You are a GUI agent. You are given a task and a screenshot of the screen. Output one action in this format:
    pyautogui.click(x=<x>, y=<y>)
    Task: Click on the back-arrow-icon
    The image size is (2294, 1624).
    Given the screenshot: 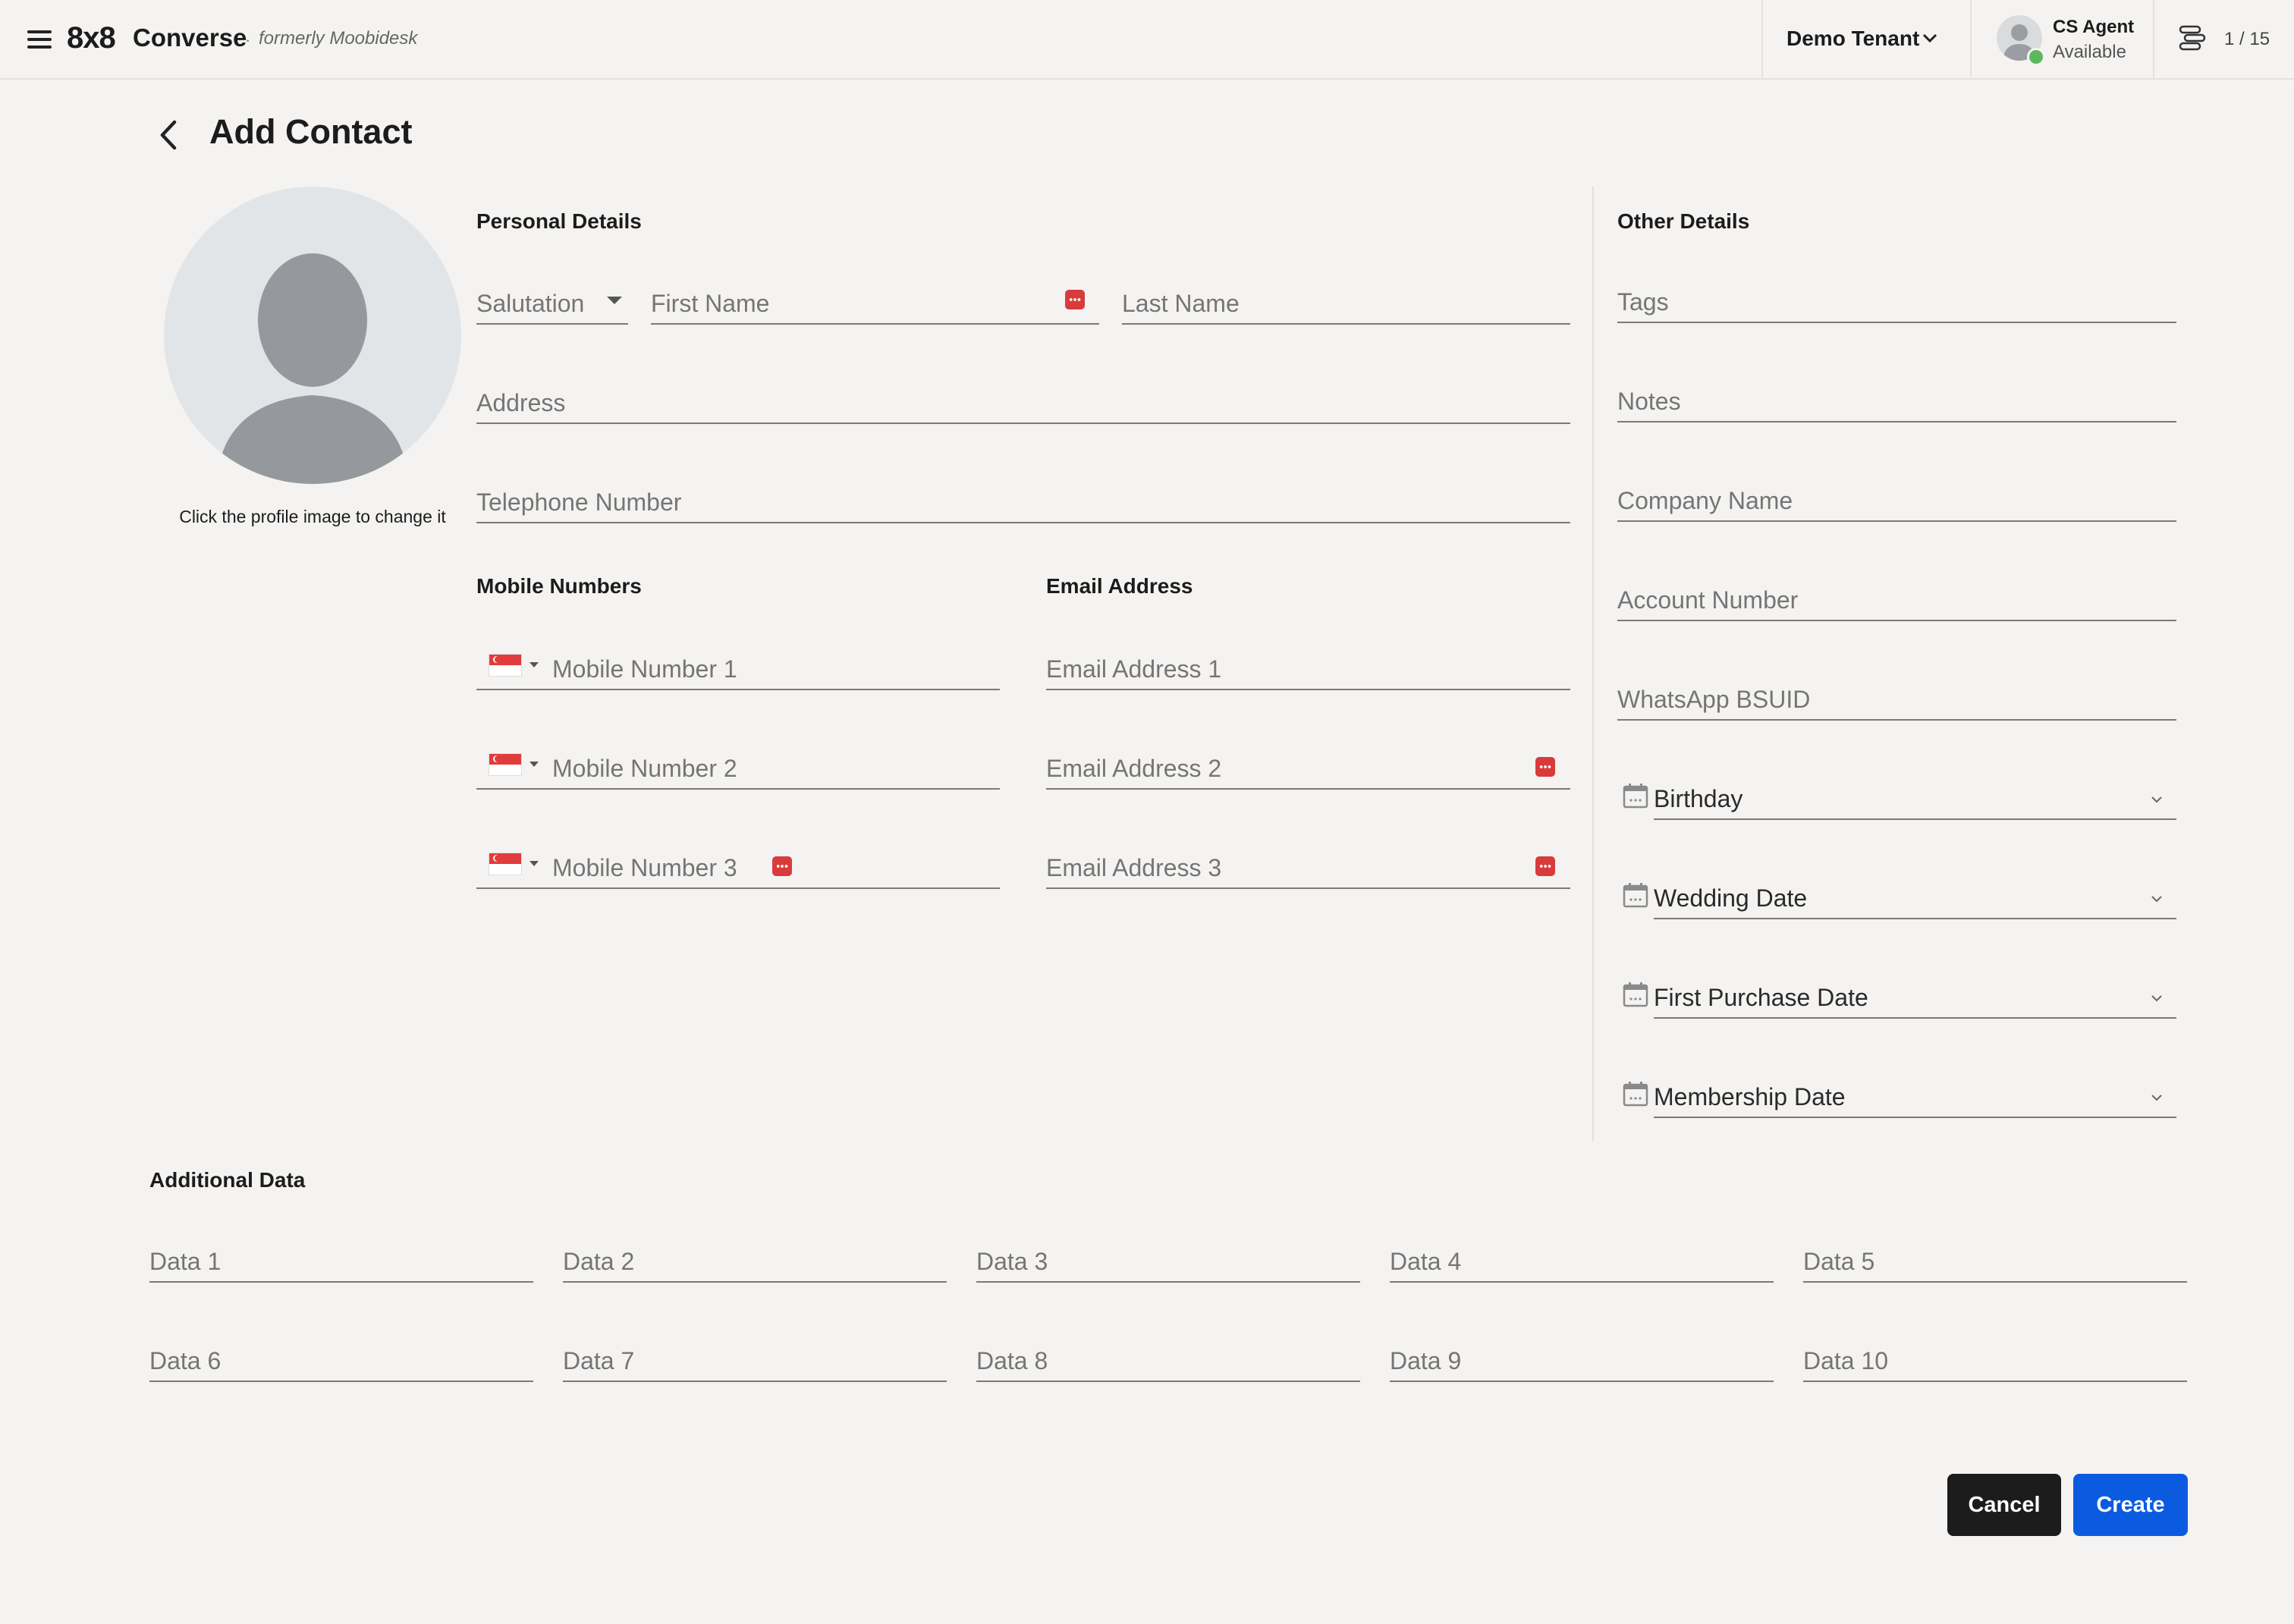 What is the action you would take?
    pyautogui.click(x=169, y=135)
    